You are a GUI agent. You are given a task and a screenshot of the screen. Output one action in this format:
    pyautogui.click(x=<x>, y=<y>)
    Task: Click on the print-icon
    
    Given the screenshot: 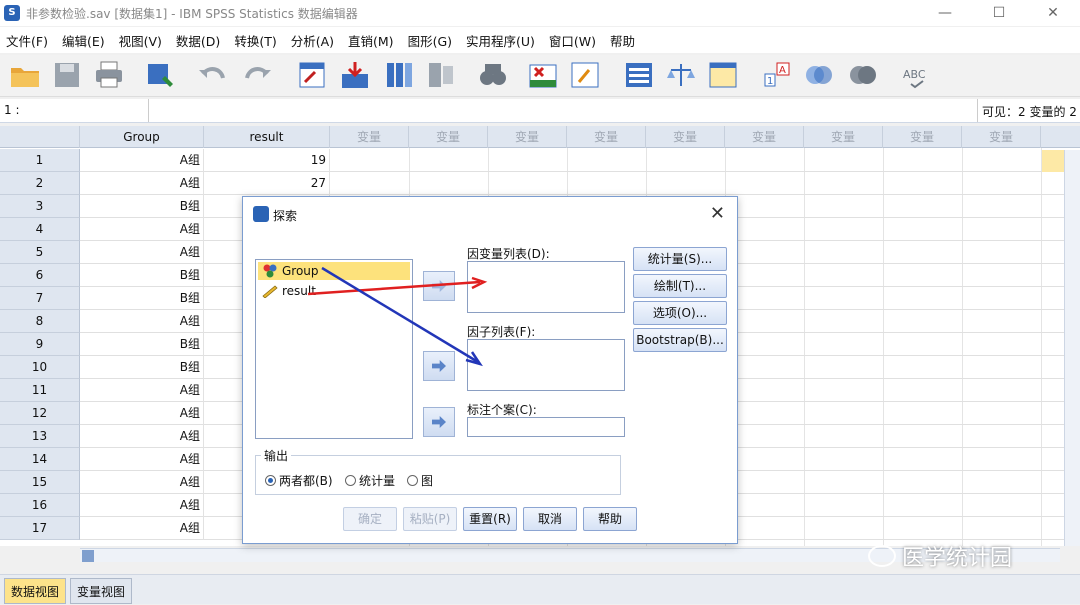 What is the action you would take?
    pyautogui.click(x=109, y=75)
    